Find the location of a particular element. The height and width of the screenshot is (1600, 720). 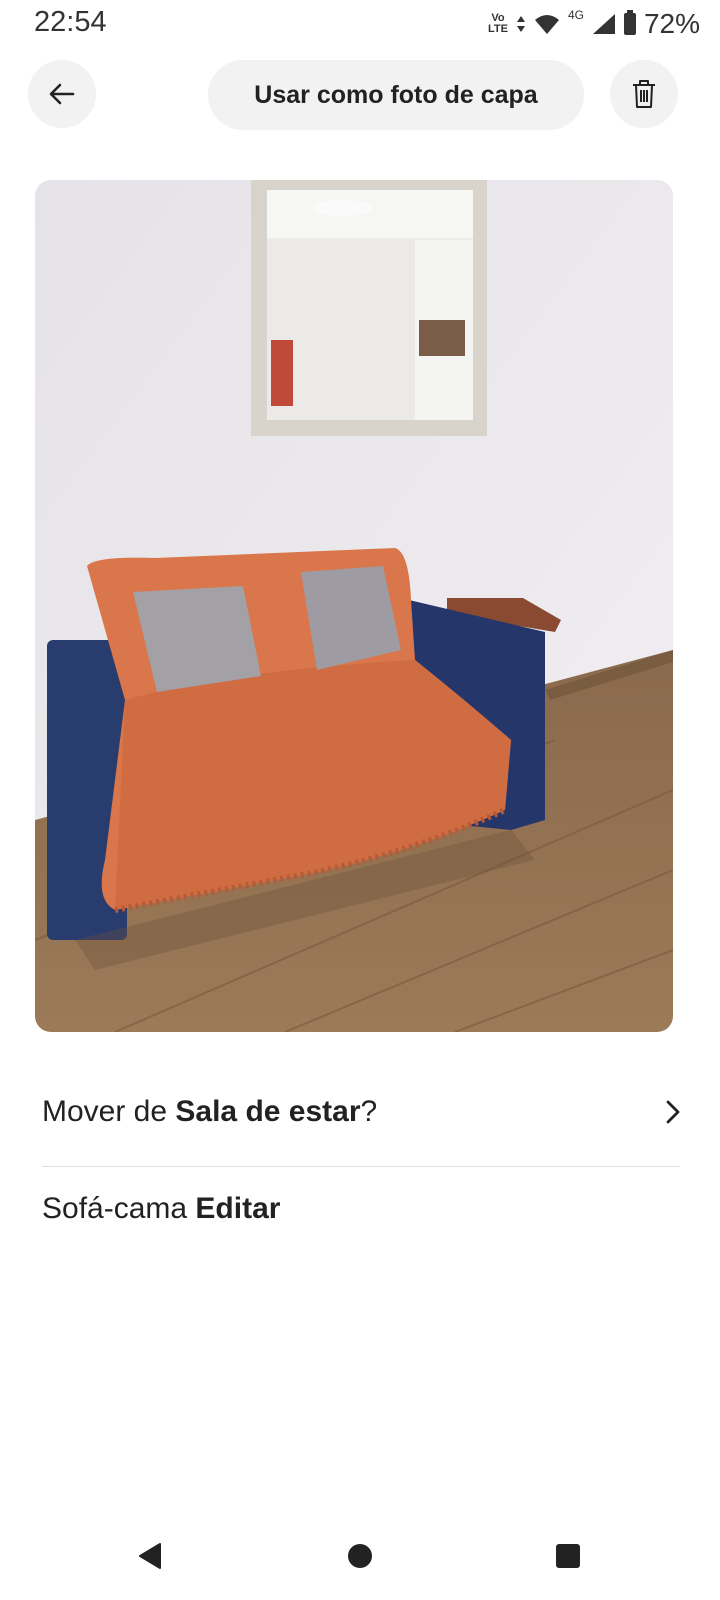

status-icons: Vo LTE 4G 72% is located at coordinates (594, 24).